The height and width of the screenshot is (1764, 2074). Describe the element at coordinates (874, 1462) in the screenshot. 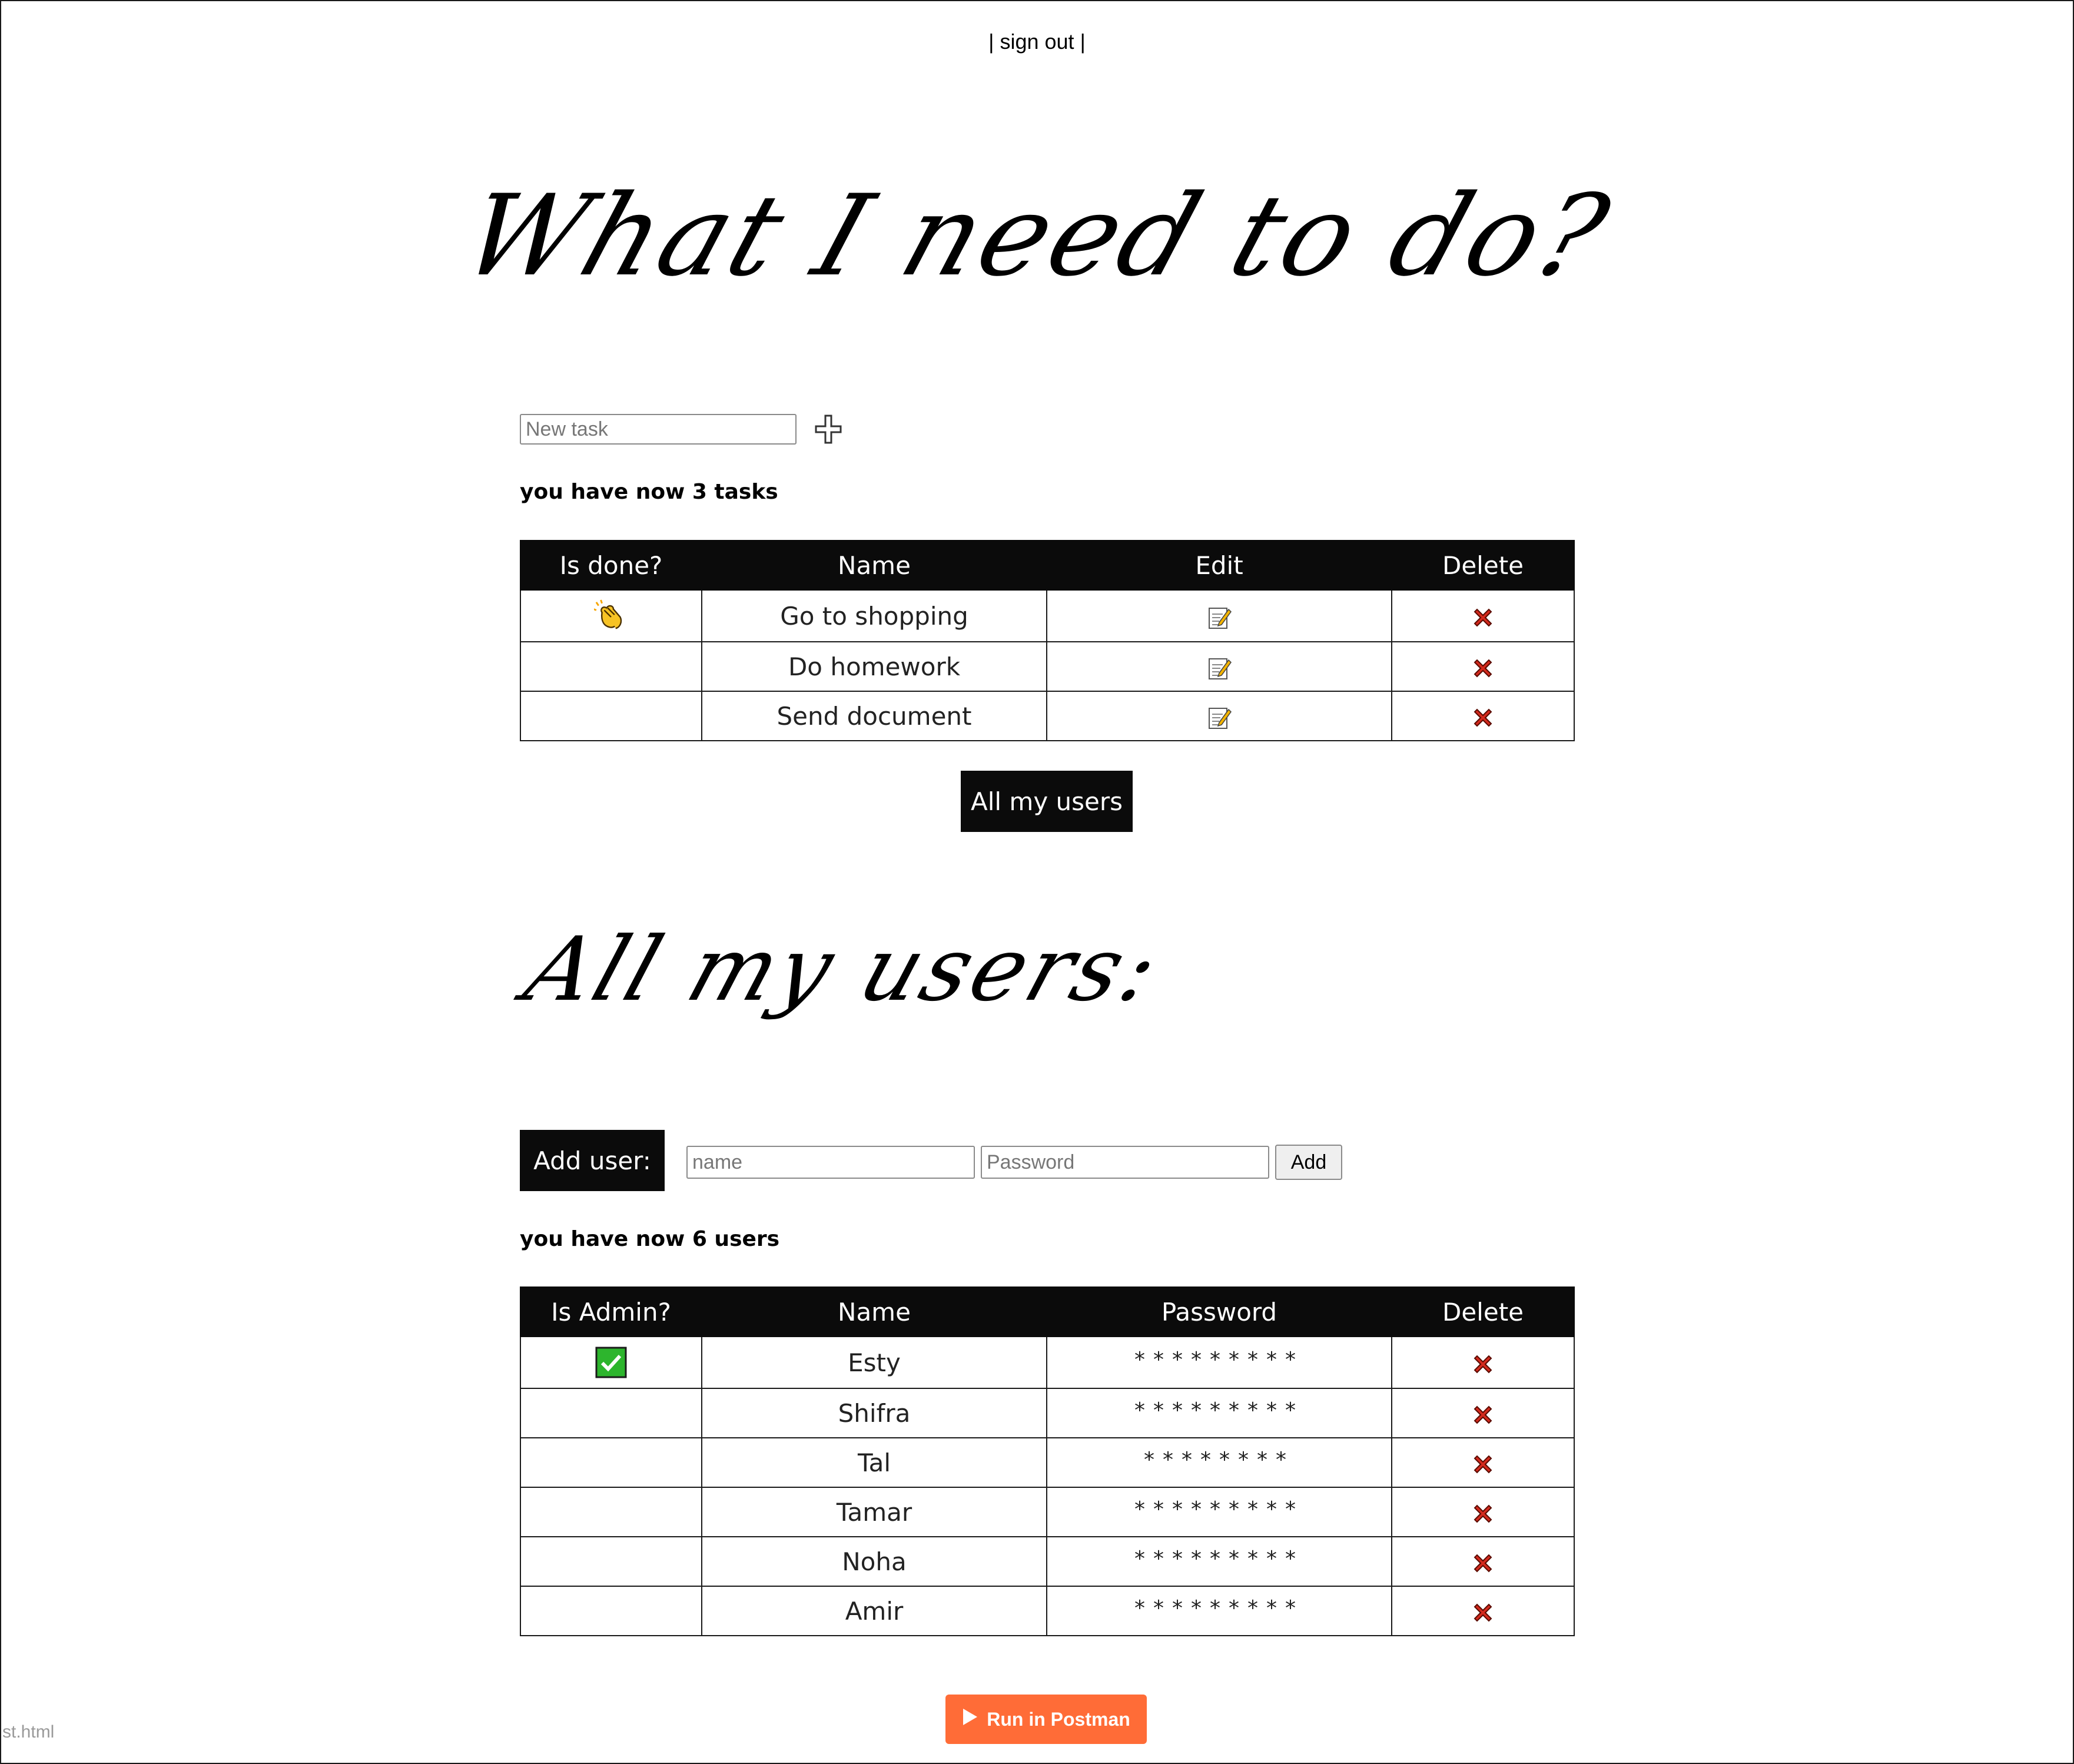

I see `user-name: Tal` at that location.